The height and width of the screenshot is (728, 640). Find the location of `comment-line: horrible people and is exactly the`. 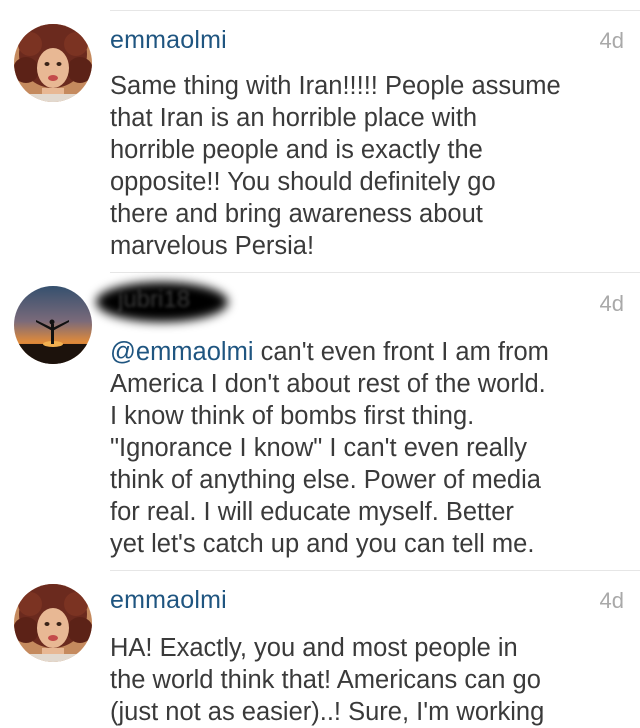

comment-line: horrible people and is exactly the is located at coordinates (296, 150).